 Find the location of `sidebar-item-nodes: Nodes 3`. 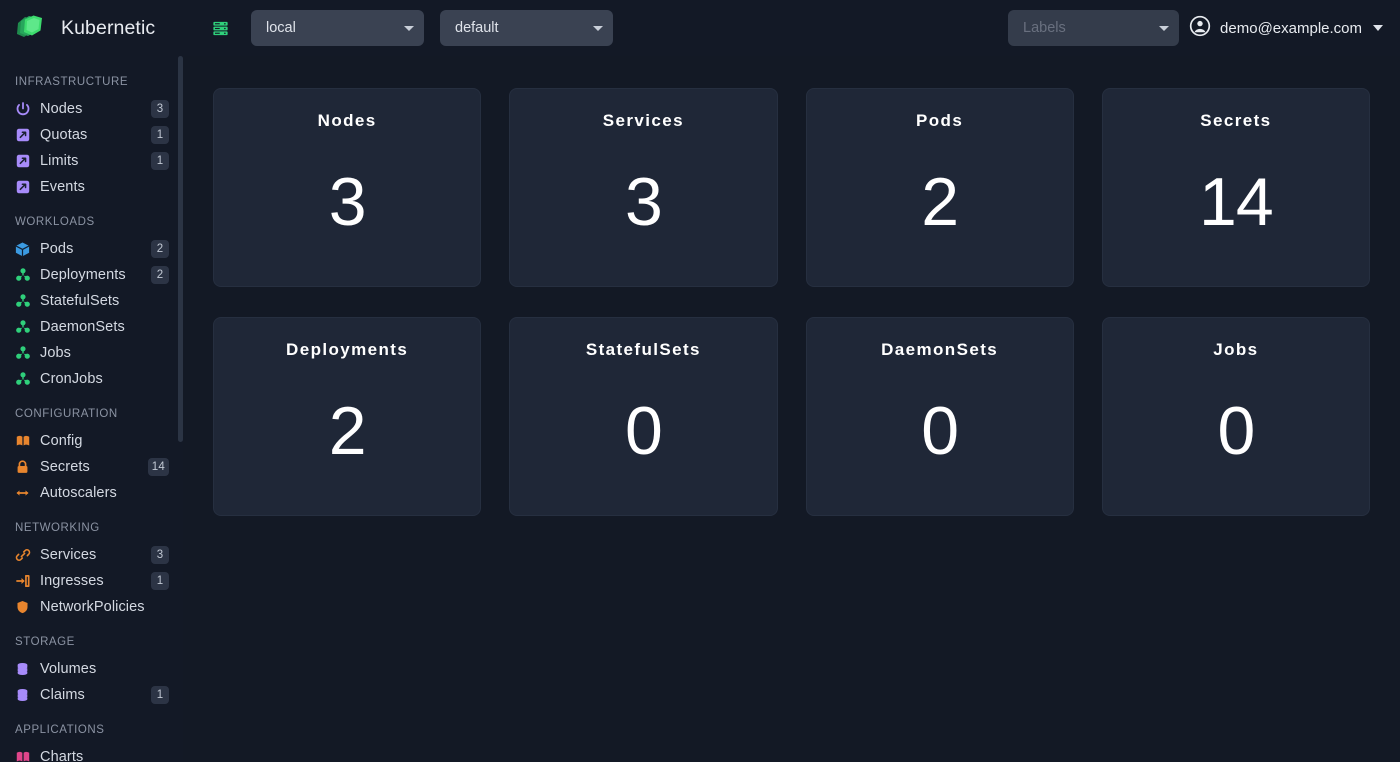

sidebar-item-nodes: Nodes 3 is located at coordinates (91, 109).